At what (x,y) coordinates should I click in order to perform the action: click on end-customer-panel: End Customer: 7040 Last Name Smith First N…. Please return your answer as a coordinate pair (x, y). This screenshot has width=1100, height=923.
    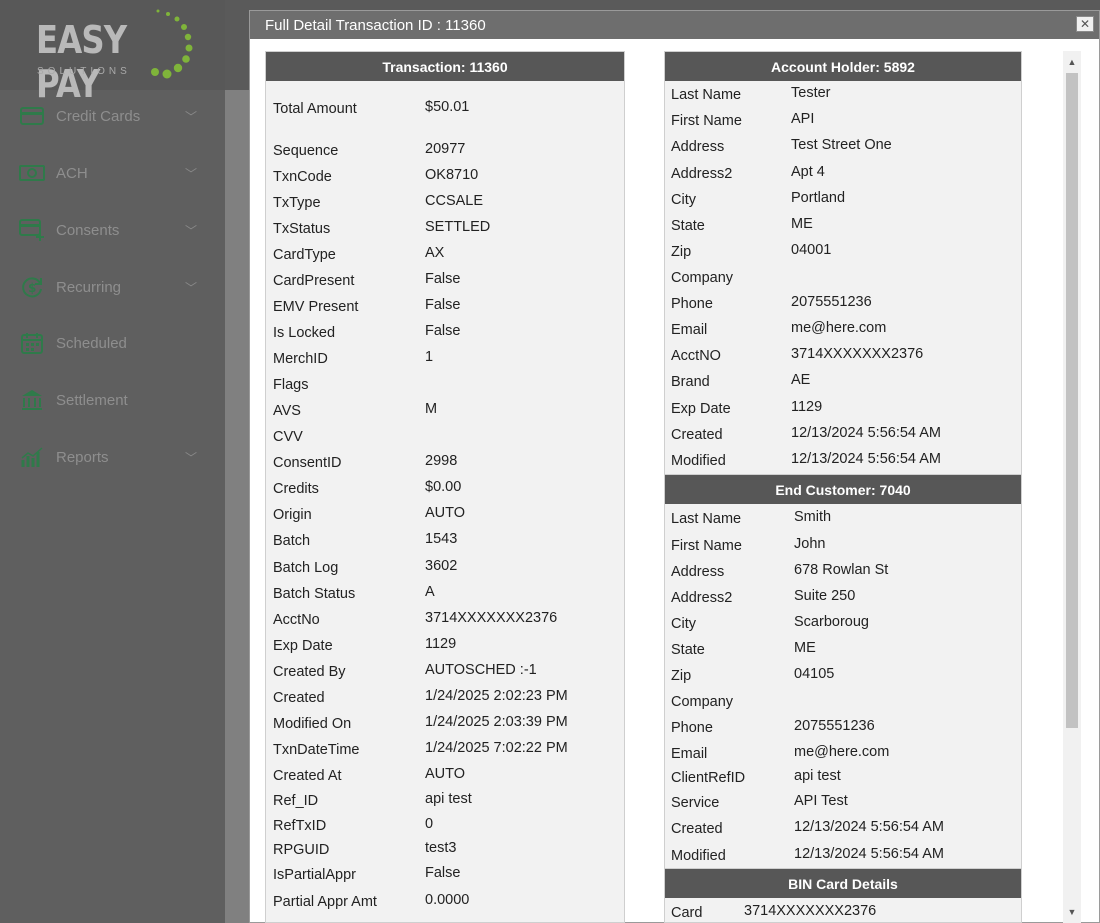
    Looking at the image, I should click on (843, 671).